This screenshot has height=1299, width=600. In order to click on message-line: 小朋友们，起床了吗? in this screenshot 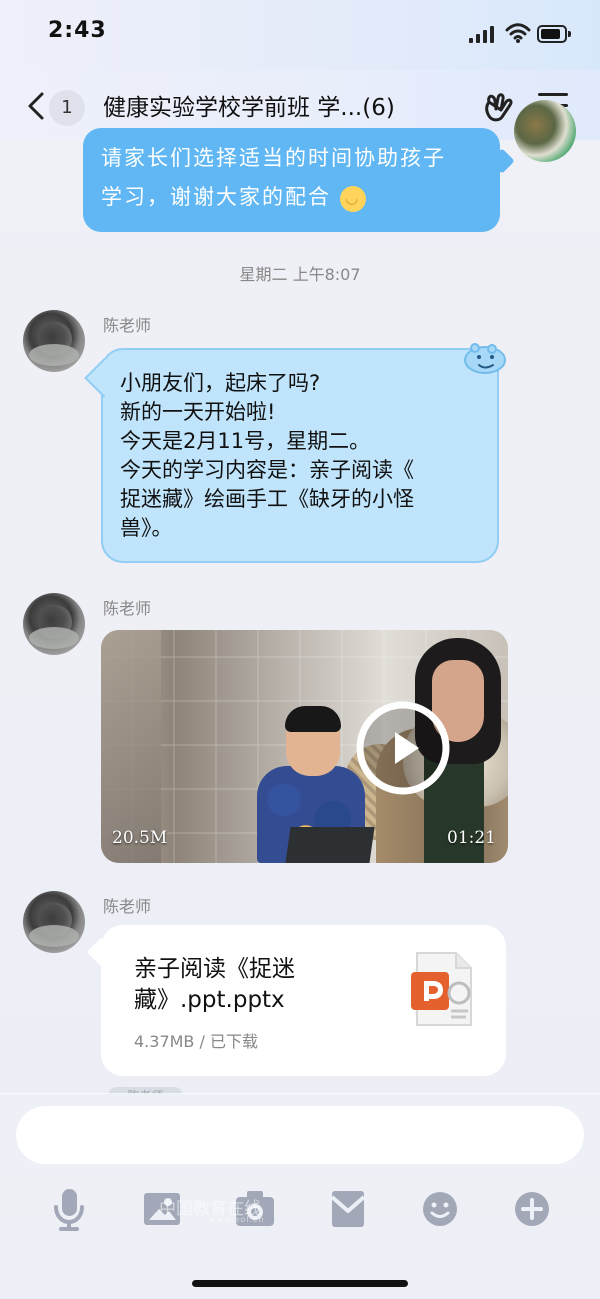, I will do `click(220, 383)`.